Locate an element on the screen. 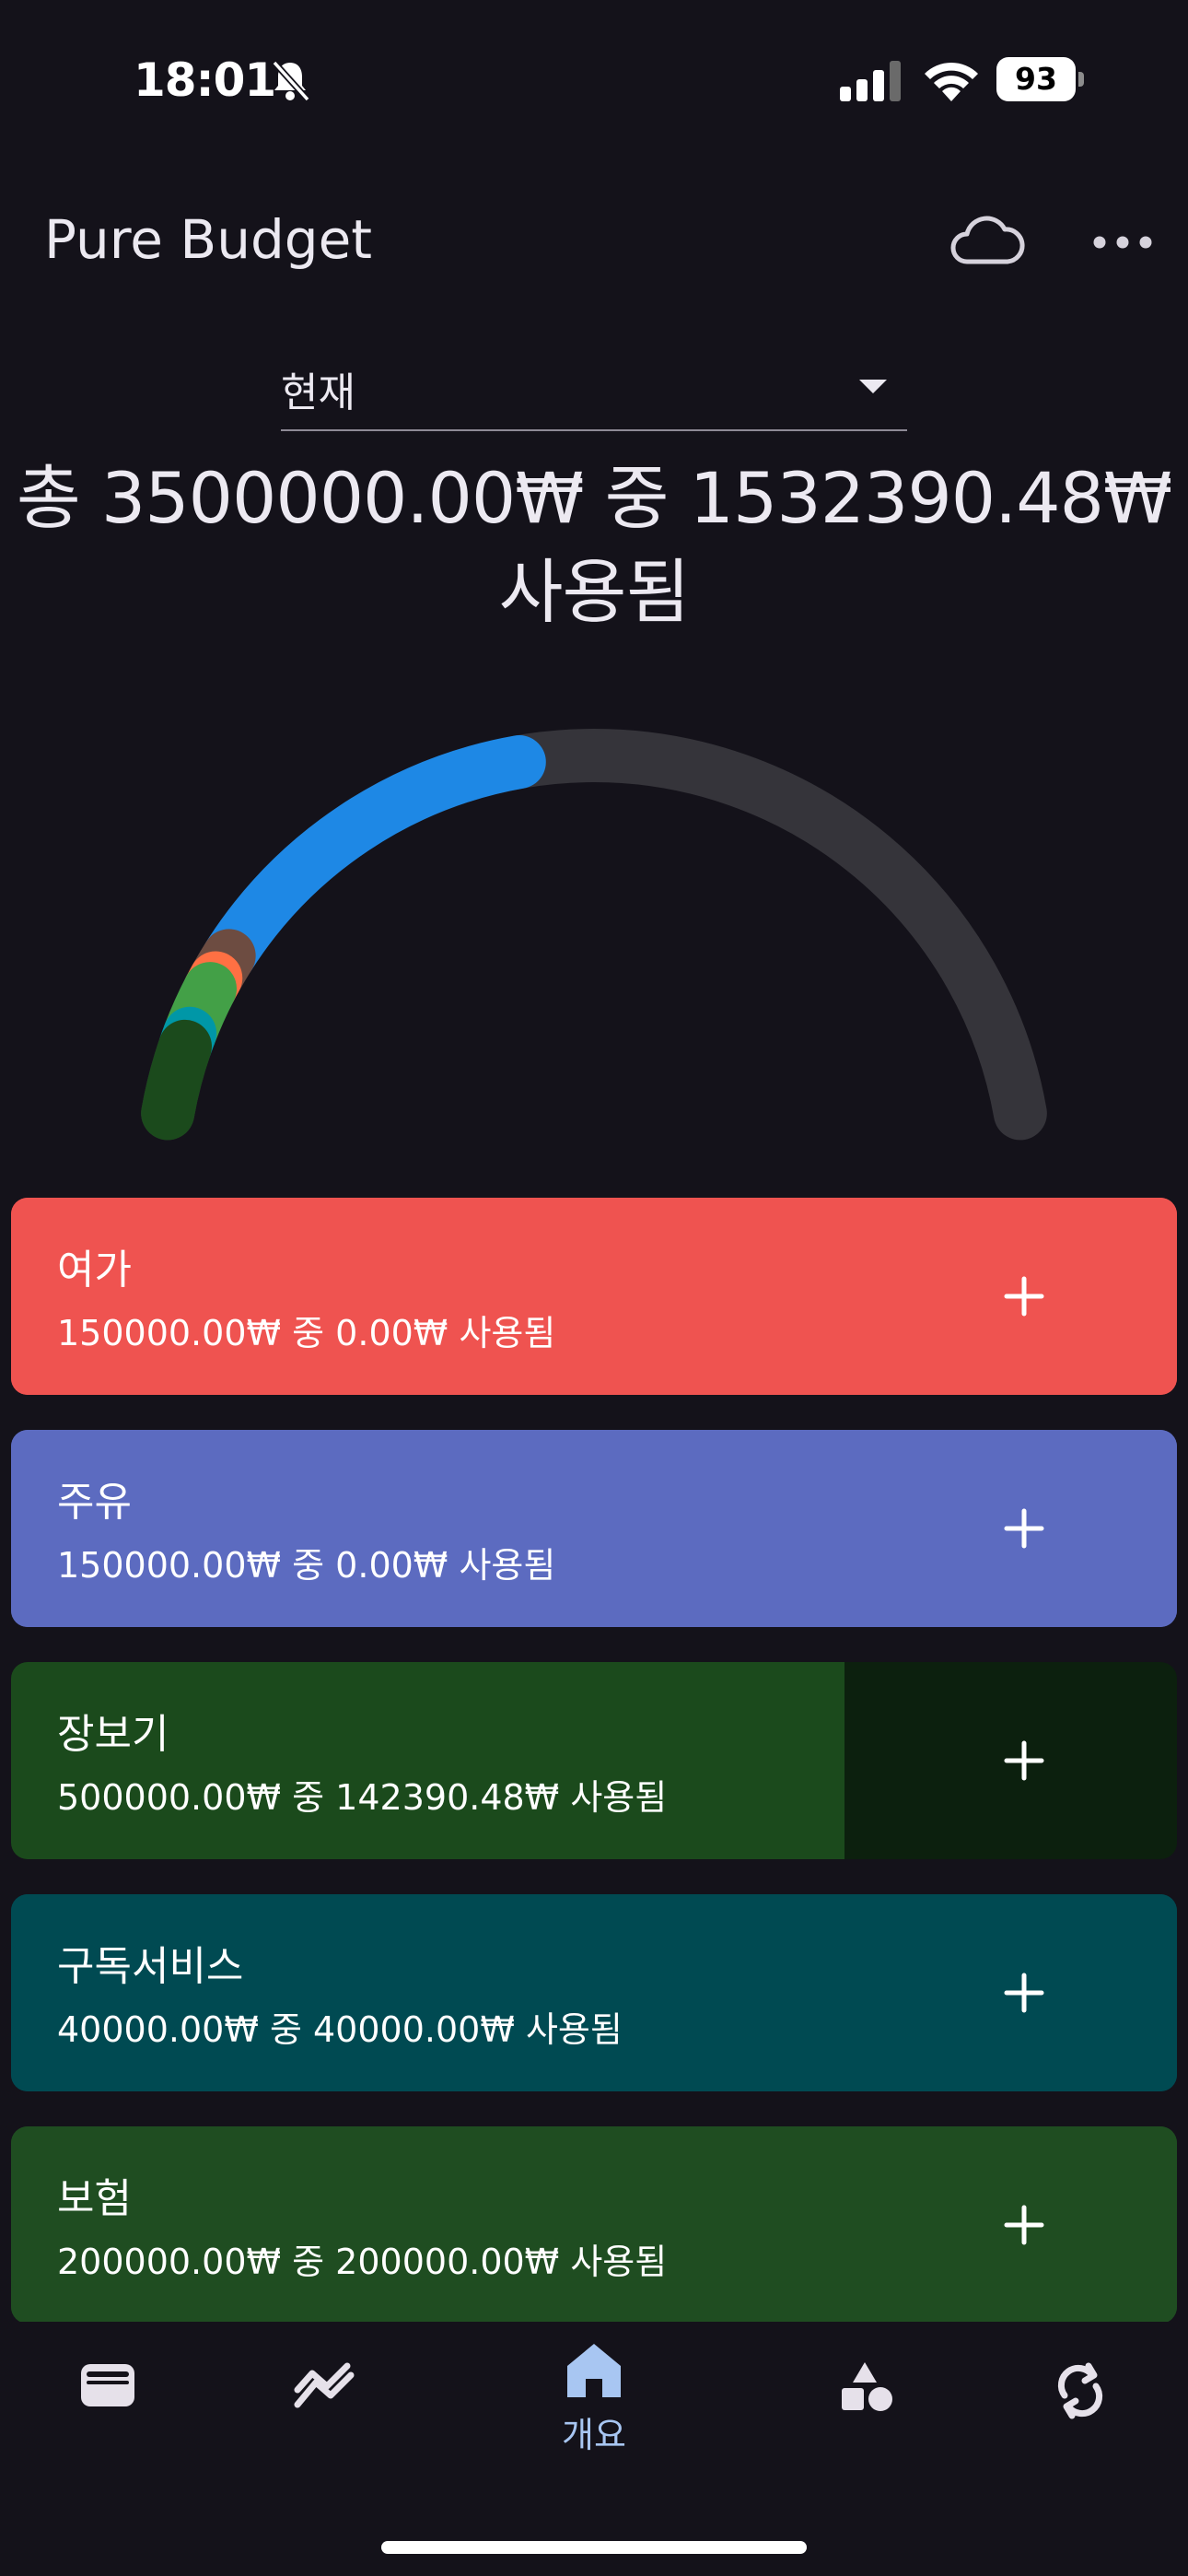  budget-spent-detail: 500000.00₩ 중 142390.48₩ 사용됨 is located at coordinates (362, 1797).